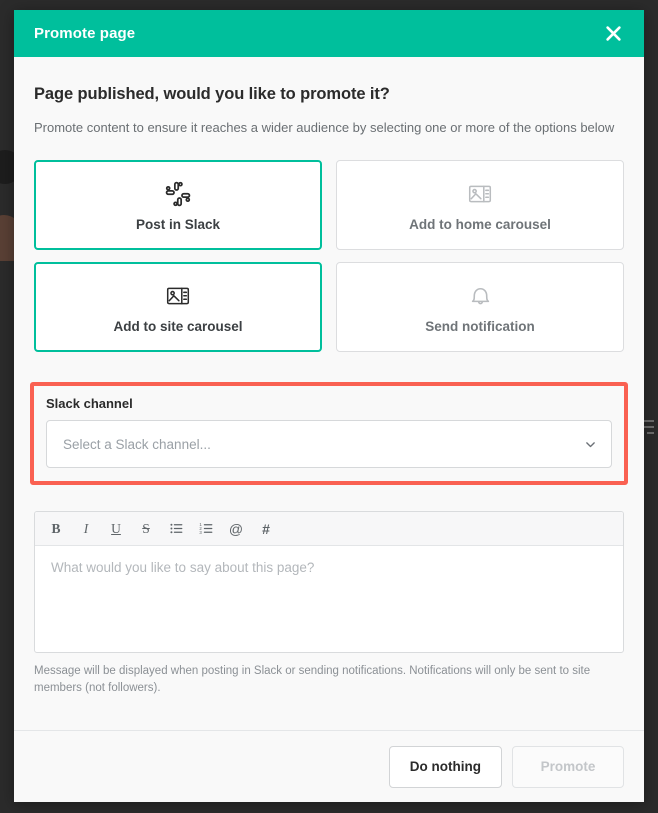 Image resolution: width=658 pixels, height=813 pixels. What do you see at coordinates (480, 296) in the screenshot?
I see `bell-icon` at bounding box center [480, 296].